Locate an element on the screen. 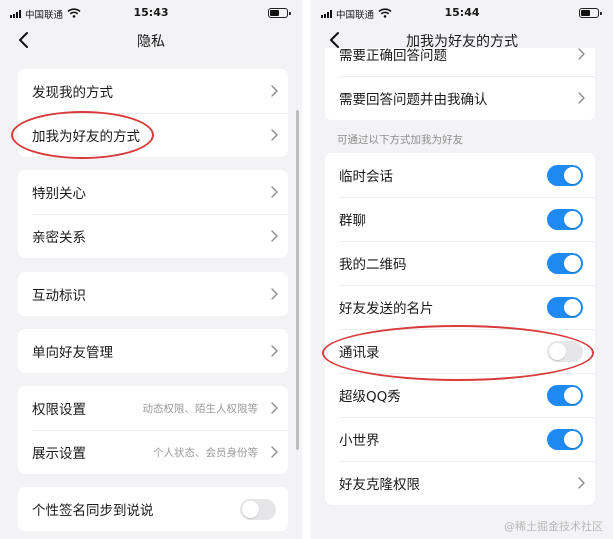 This screenshot has width=613, height=539. contacts-toggle is located at coordinates (565, 351).